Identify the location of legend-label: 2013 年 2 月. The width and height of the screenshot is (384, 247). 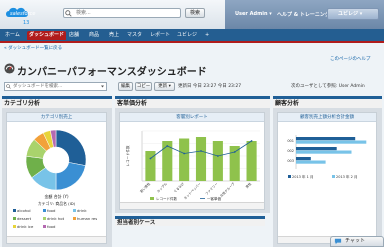
(346, 176).